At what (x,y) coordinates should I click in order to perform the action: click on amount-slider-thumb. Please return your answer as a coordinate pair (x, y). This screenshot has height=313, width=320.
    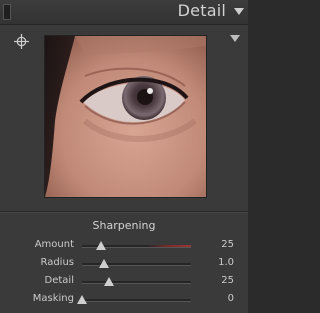
    Looking at the image, I should click on (100, 245).